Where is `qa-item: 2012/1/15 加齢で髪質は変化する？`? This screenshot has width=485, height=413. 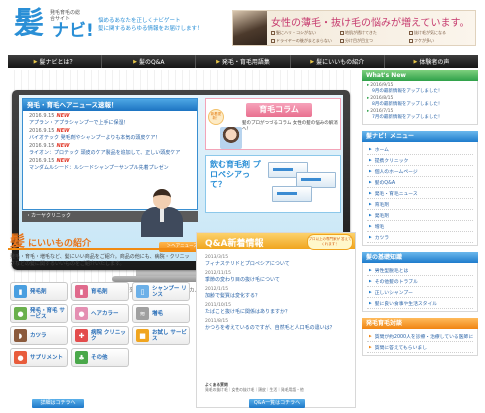 qa-item: 2012/1/15 加齢で髪質は変化する？ is located at coordinates (278, 293).